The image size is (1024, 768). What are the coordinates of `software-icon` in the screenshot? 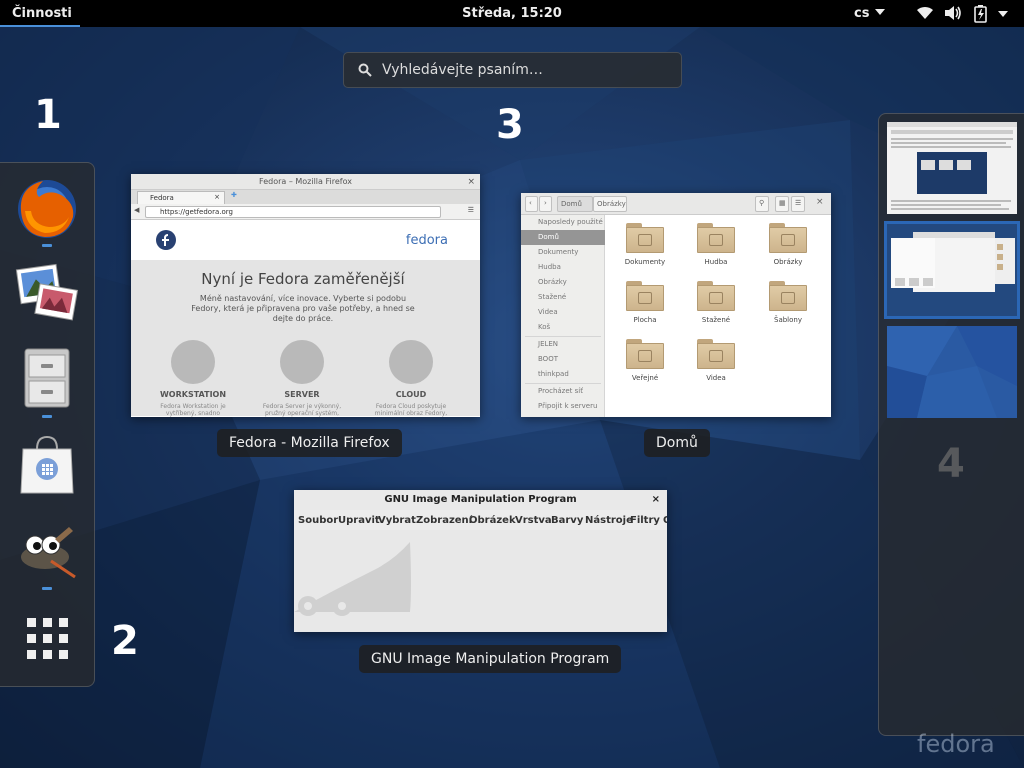 It's located at (47, 464).